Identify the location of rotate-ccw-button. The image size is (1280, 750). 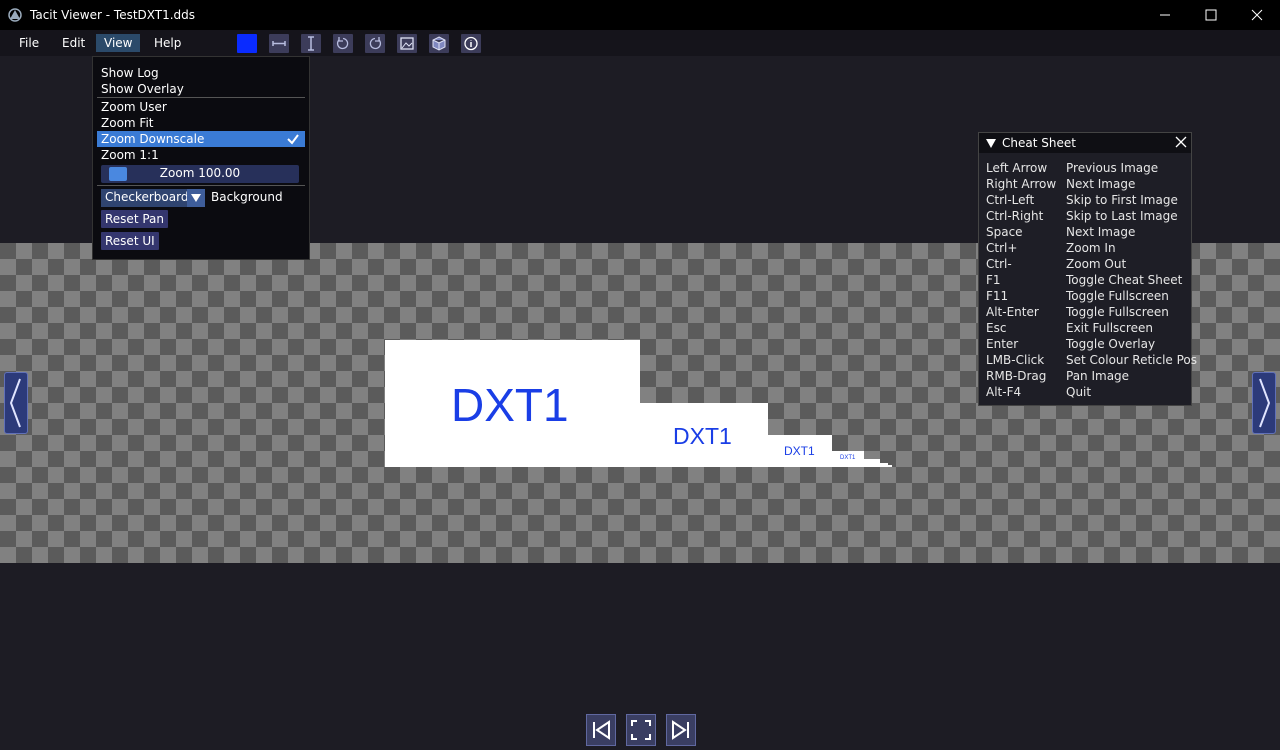
(343, 43).